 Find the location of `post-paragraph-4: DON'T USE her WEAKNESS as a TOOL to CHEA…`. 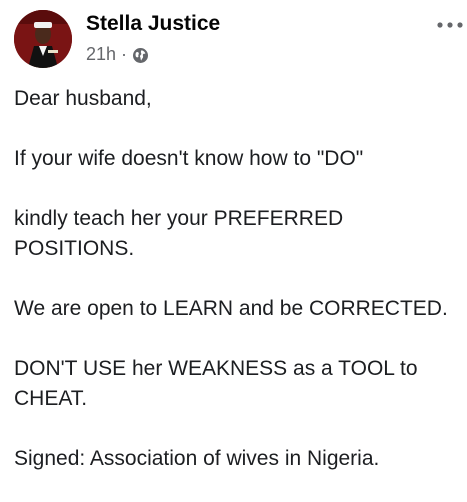

post-paragraph-4: DON'T USE her WEAKNESS as a TOOL to CHEA… is located at coordinates (216, 383).